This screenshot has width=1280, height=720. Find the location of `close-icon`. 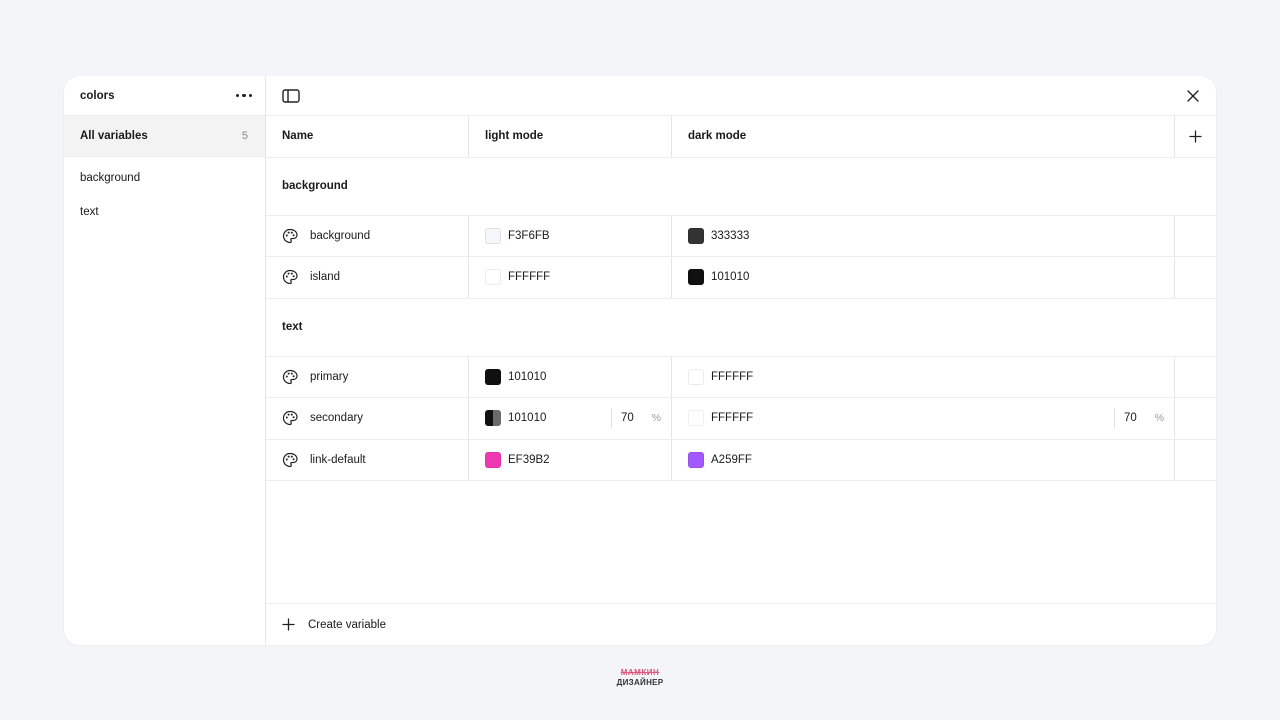

close-icon is located at coordinates (1193, 96).